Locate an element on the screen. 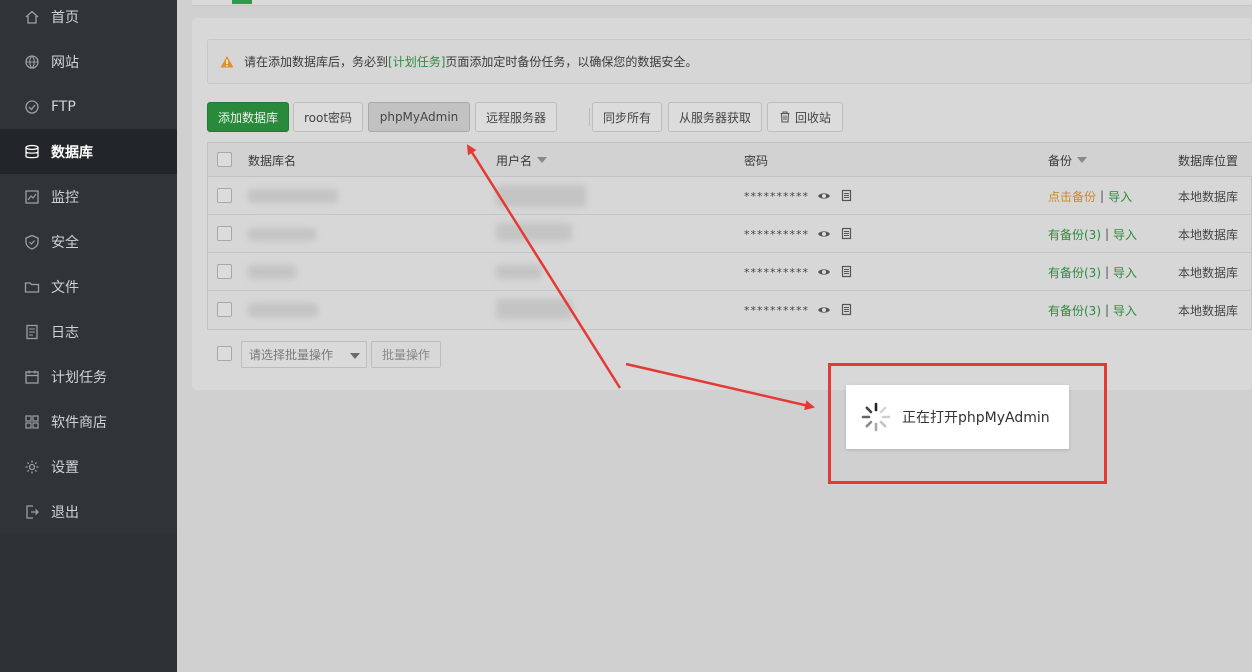 This screenshot has width=1252, height=672. batch-operation-select: 请选择批量操作 is located at coordinates (304, 354).